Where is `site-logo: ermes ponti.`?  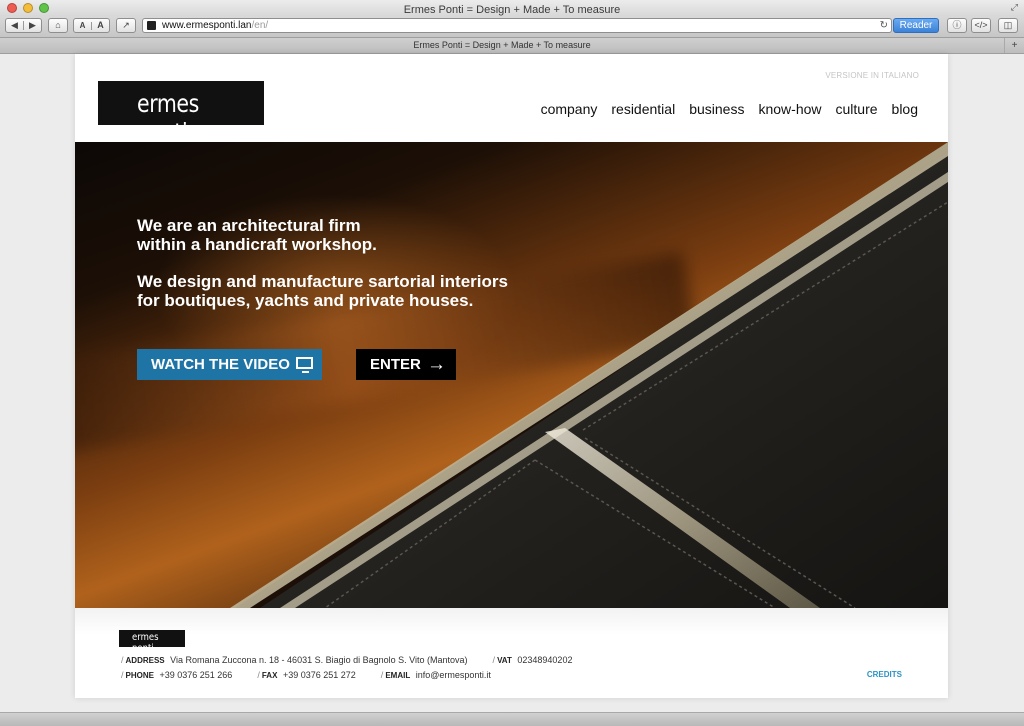
site-logo: ermes ponti. is located at coordinates (181, 114).